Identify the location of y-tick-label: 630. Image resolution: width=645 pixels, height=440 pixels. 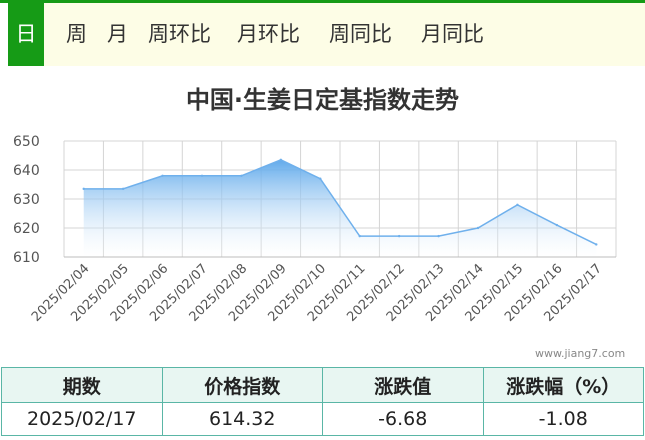
(26, 200).